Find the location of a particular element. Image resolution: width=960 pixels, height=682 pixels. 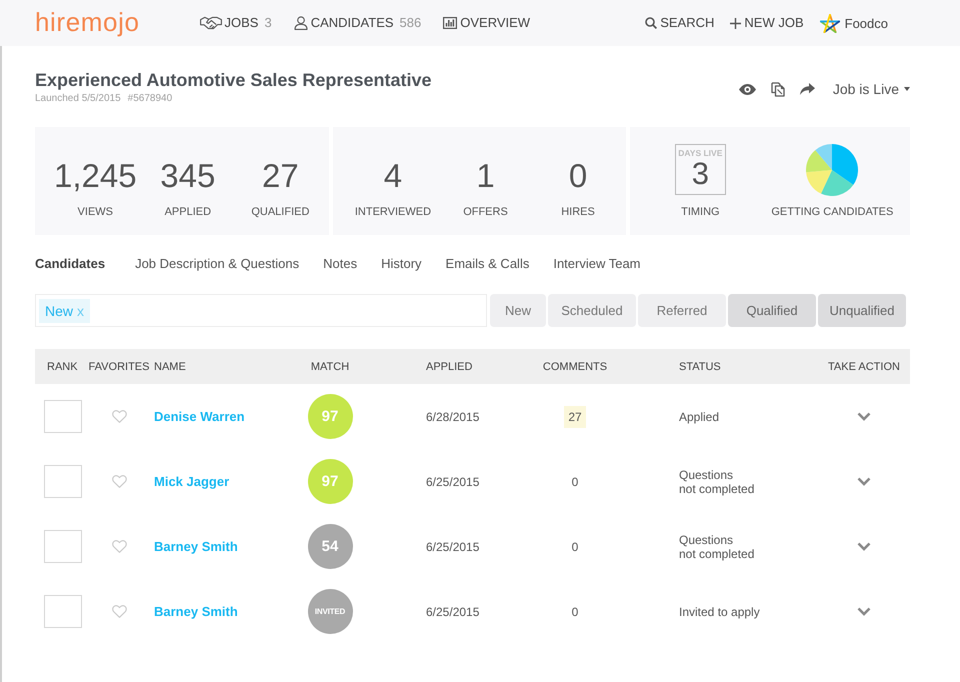

status-text: Applied is located at coordinates (699, 417).